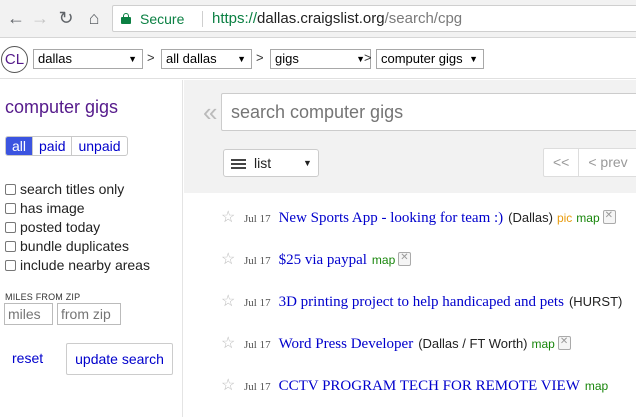 The image size is (636, 417). What do you see at coordinates (10, 227) in the screenshot?
I see `posted-today-checkbox` at bounding box center [10, 227].